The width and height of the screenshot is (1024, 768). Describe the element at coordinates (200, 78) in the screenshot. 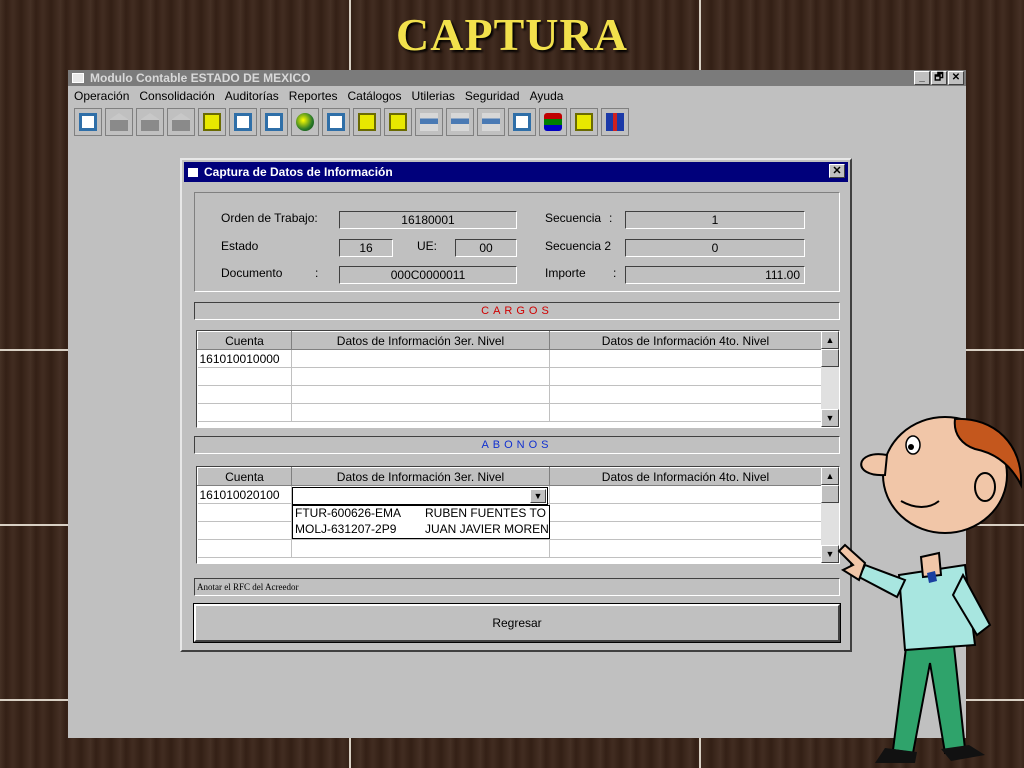

I see `app-title: Modulo Contable ESTADO DE MEXICO` at that location.